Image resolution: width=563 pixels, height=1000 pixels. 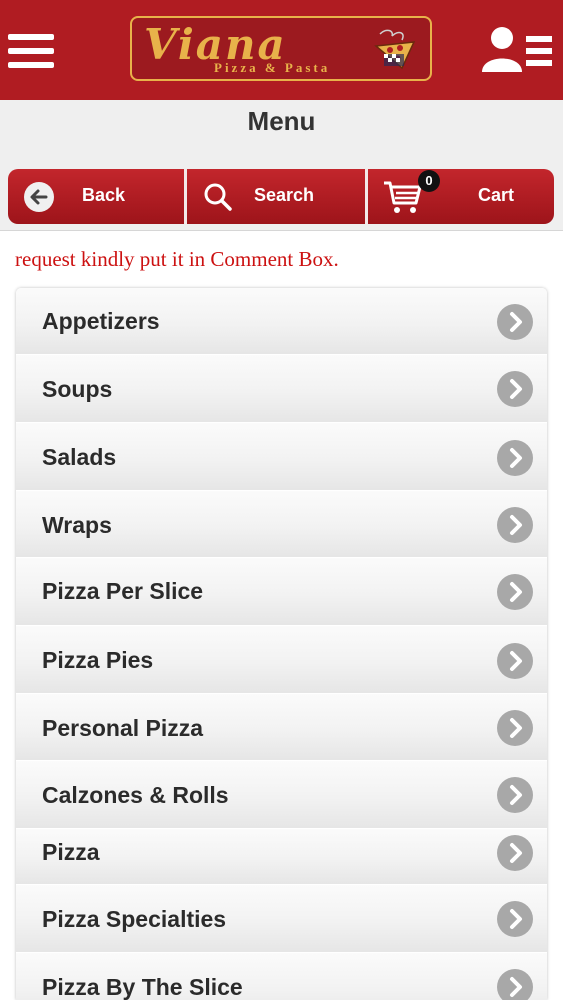 I want to click on menu-item-salads: Salads, so click(x=281, y=457).